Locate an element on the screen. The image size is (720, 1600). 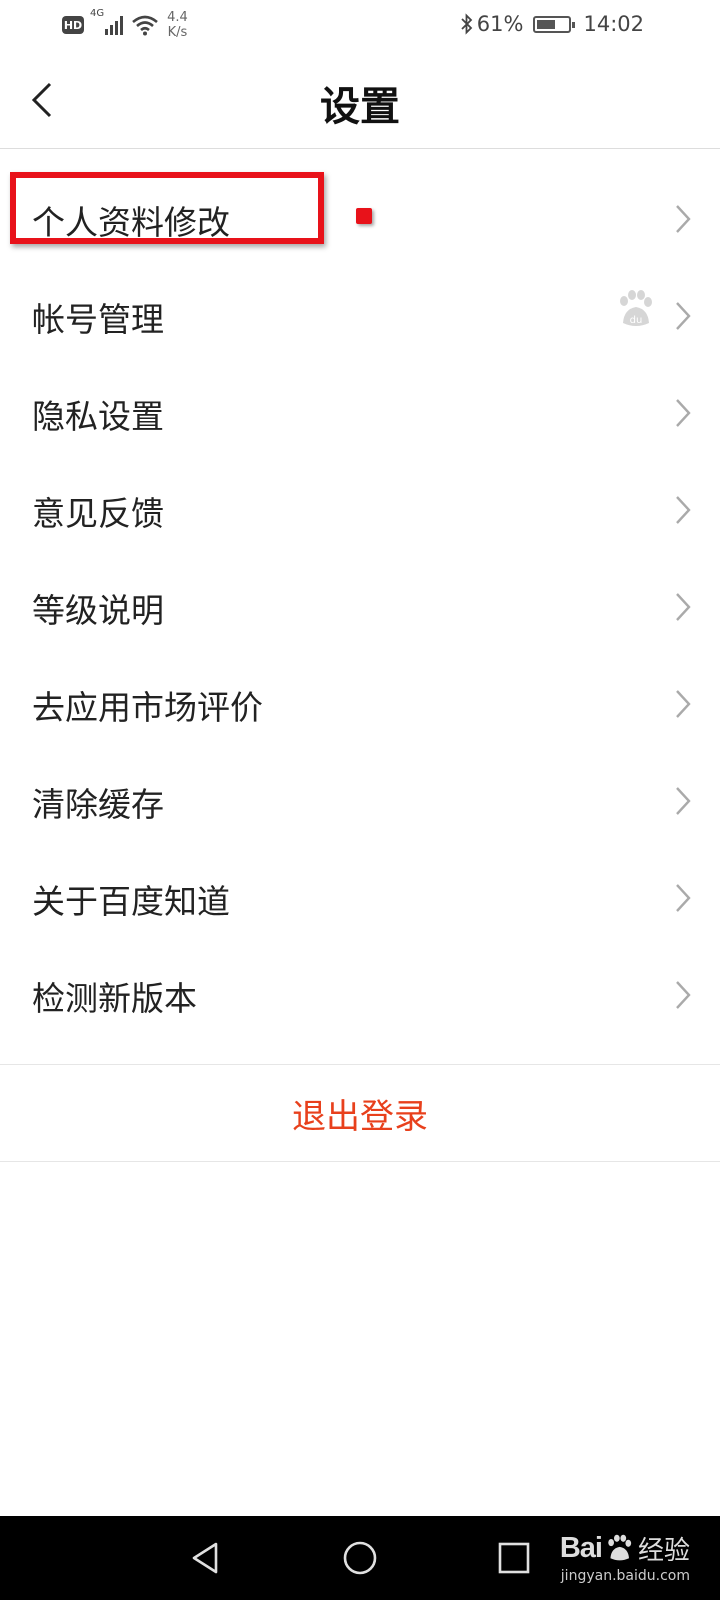
signal-icon is located at coordinates (115, 25).